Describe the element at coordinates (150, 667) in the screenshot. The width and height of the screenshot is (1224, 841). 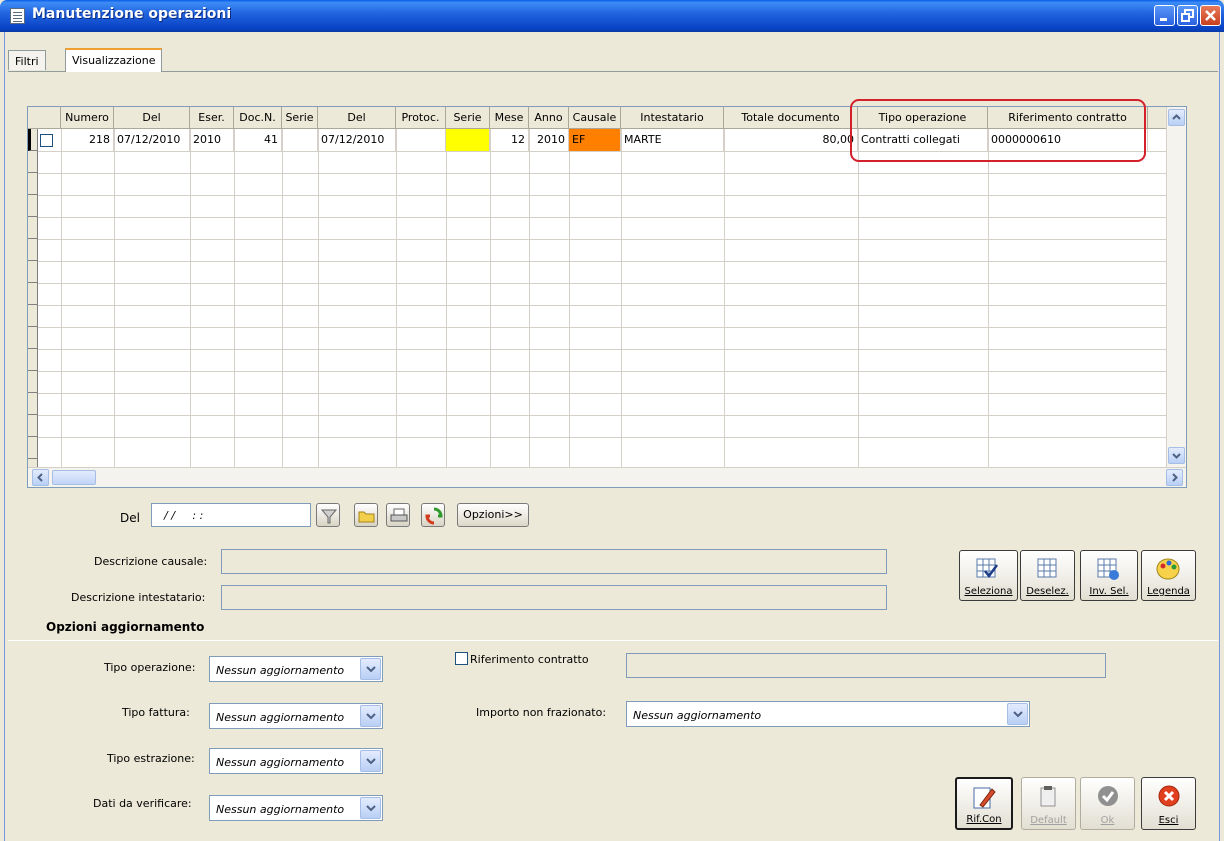
I see `tipo-operazione-label: Tipo operazione:` at that location.